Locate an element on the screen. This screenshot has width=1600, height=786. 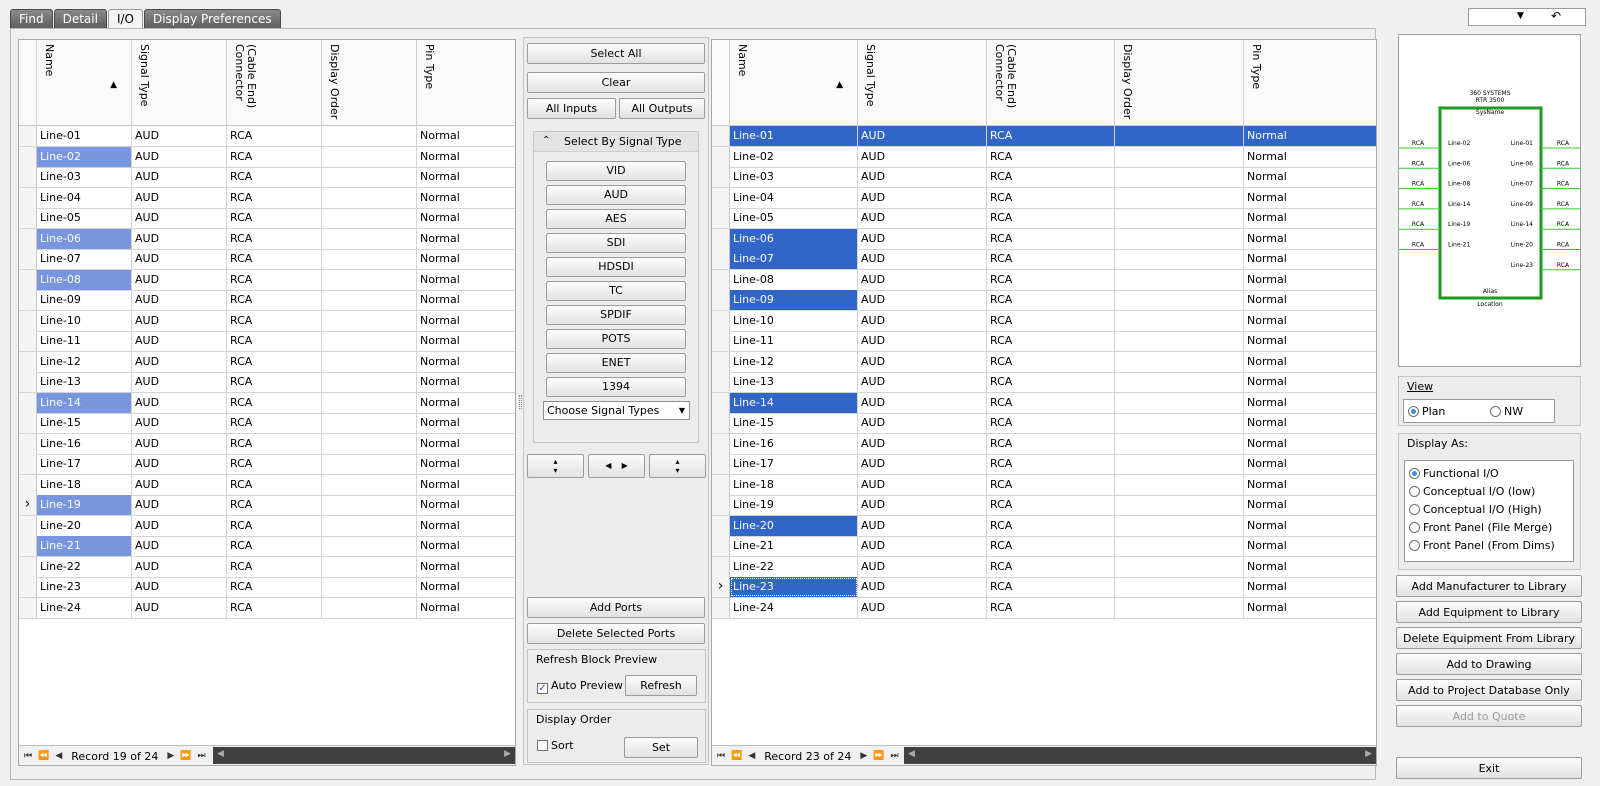
tab-detail: Detail is located at coordinates (80, 19).